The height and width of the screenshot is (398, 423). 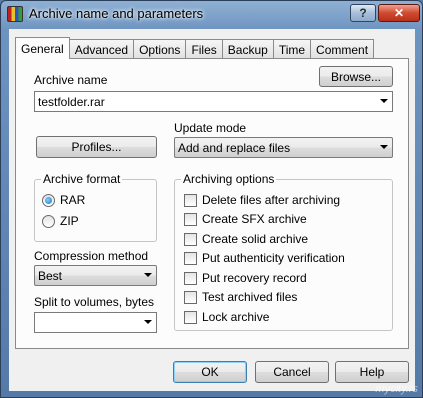 What do you see at coordinates (372, 372) in the screenshot?
I see `help-button: Help` at bounding box center [372, 372].